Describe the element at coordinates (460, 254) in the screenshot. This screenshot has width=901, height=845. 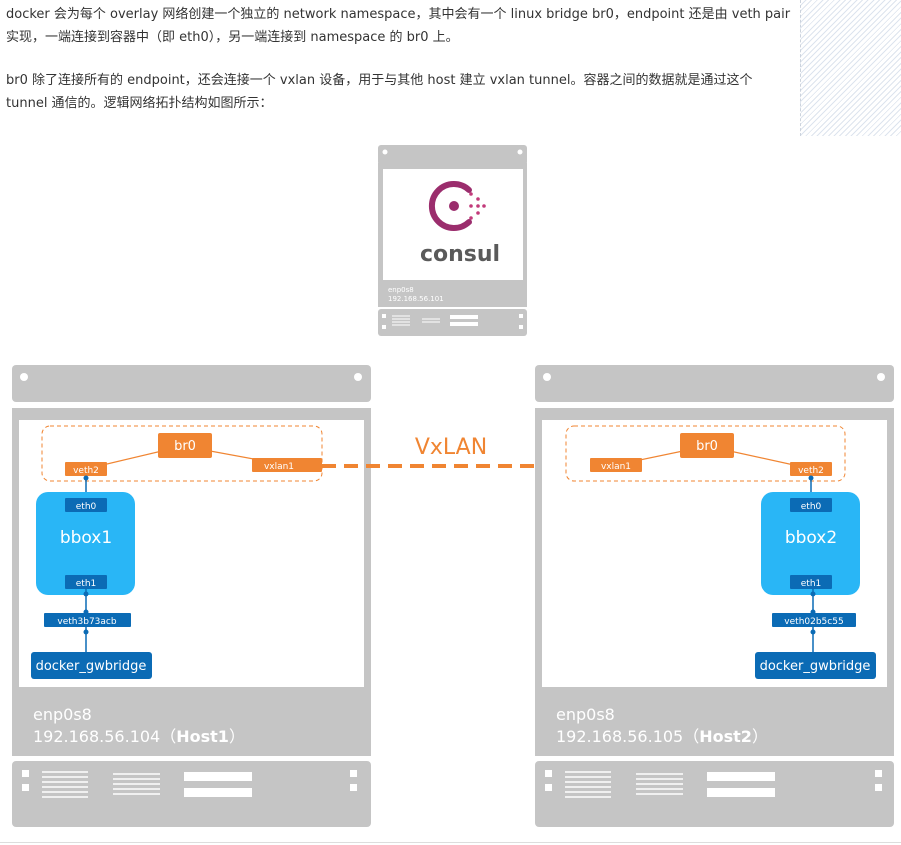
I see `consul-logo-text: consul` at that location.